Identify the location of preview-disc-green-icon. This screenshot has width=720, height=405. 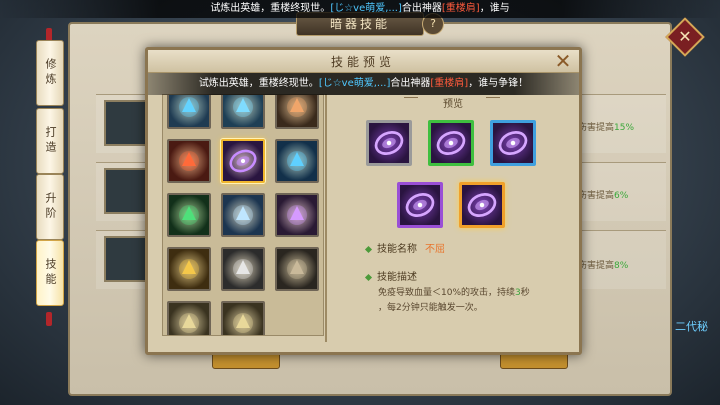
(451, 143).